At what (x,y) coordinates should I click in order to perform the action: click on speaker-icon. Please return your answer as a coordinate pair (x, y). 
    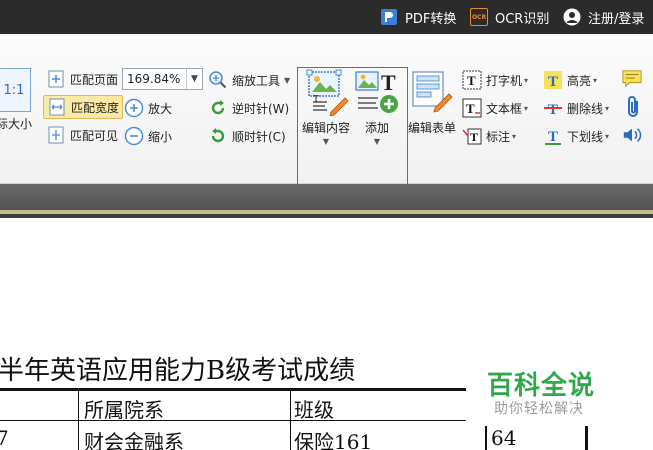
    Looking at the image, I should click on (632, 135).